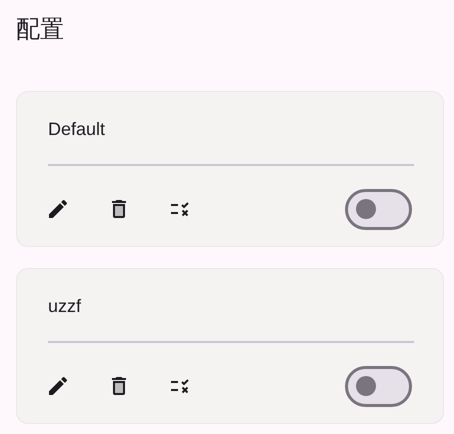 This screenshot has height=434, width=454. What do you see at coordinates (40, 30) in the screenshot?
I see `page-title: 配置` at bounding box center [40, 30].